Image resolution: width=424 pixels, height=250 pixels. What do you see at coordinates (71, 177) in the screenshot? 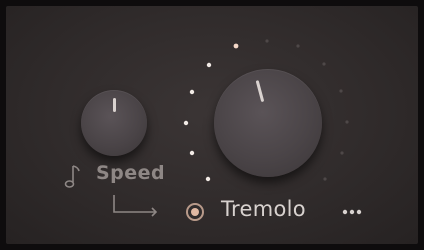
I see `music-note-icon` at bounding box center [71, 177].